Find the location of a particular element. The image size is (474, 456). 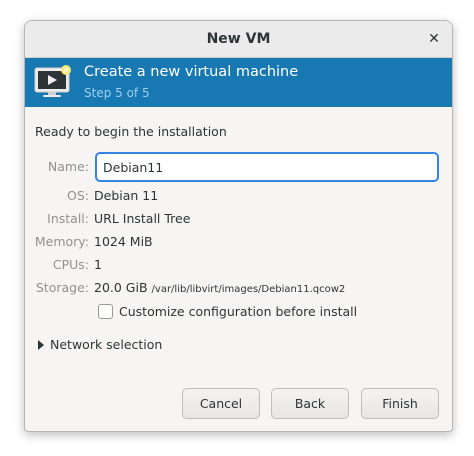

expander-arrow-icon is located at coordinates (41, 344).